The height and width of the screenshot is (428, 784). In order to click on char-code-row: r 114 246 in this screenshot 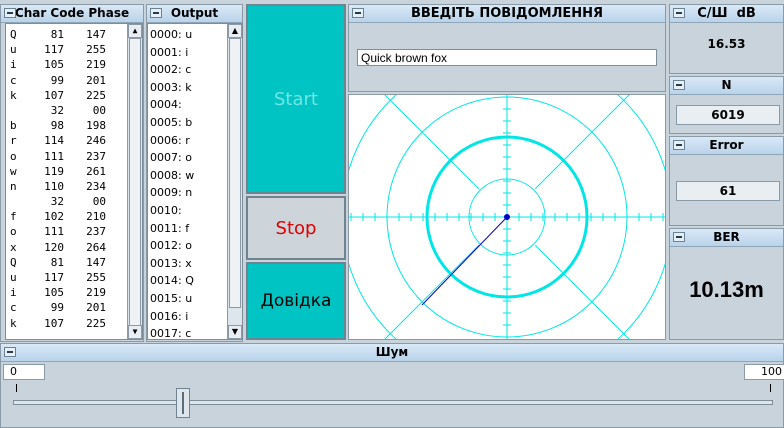, I will do `click(68, 140)`.